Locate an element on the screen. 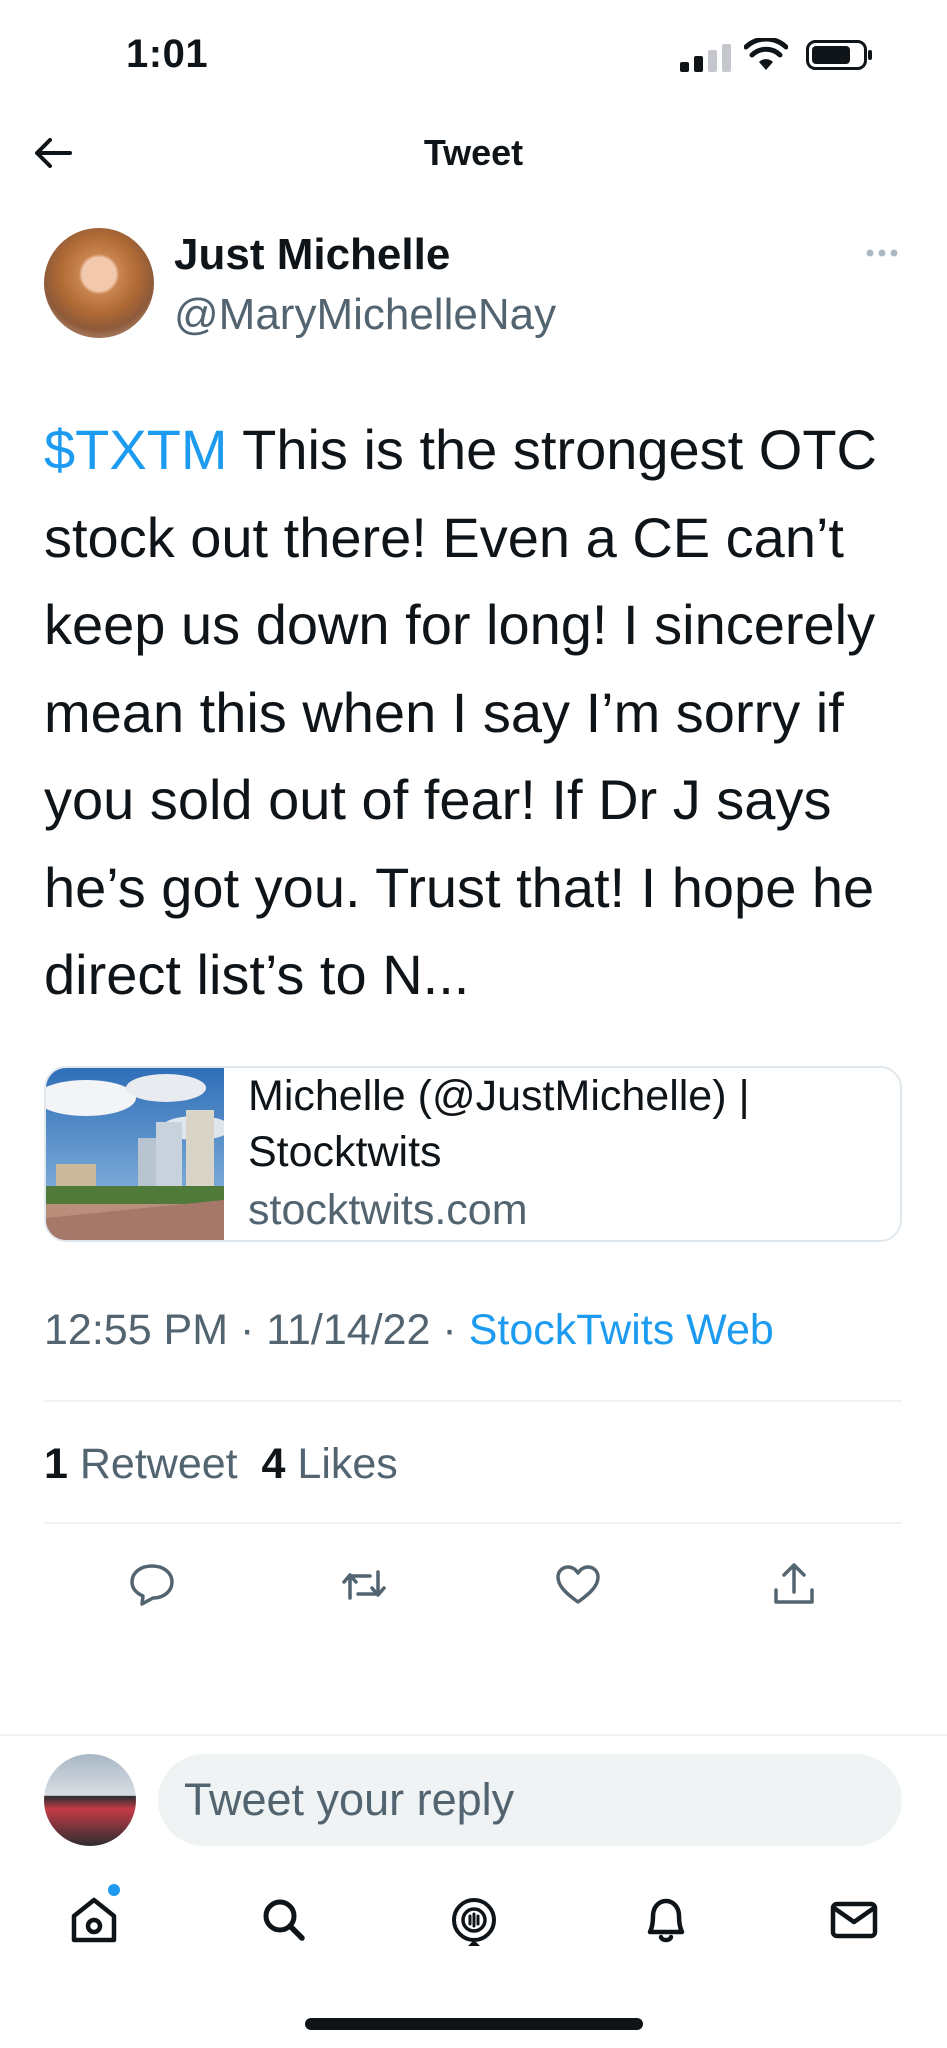 This screenshot has width=947, height=2048. tweet-date: 11/14/22 is located at coordinates (348, 1330).